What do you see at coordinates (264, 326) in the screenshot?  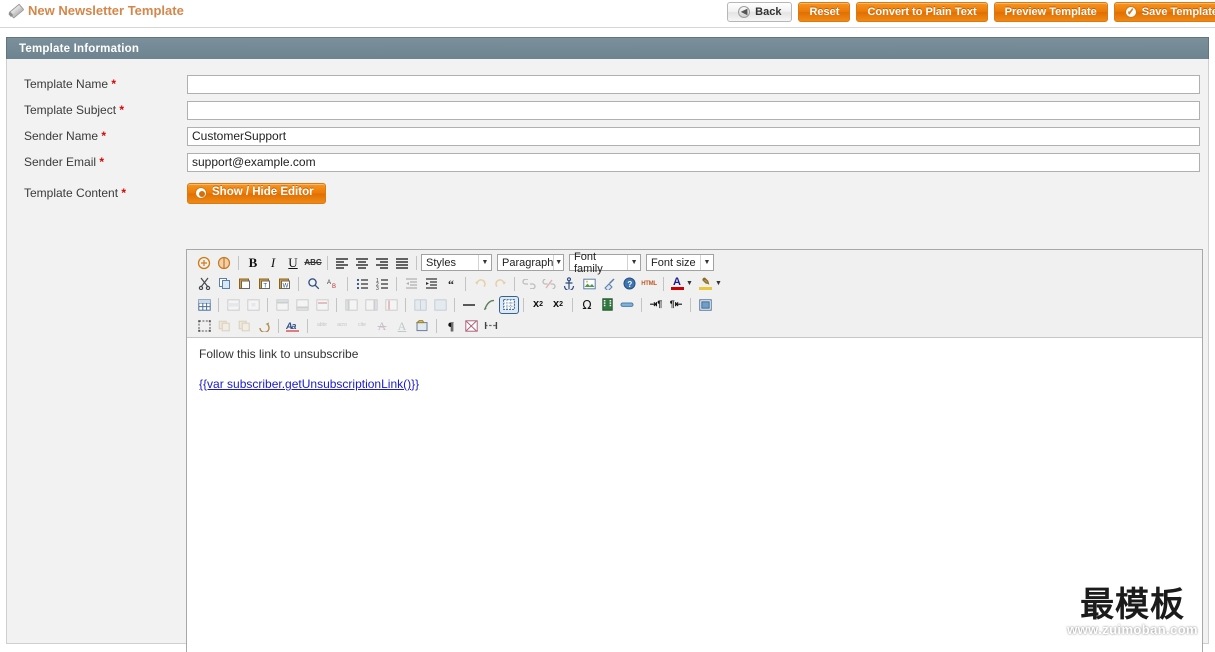 I see `restore-draft-icon` at bounding box center [264, 326].